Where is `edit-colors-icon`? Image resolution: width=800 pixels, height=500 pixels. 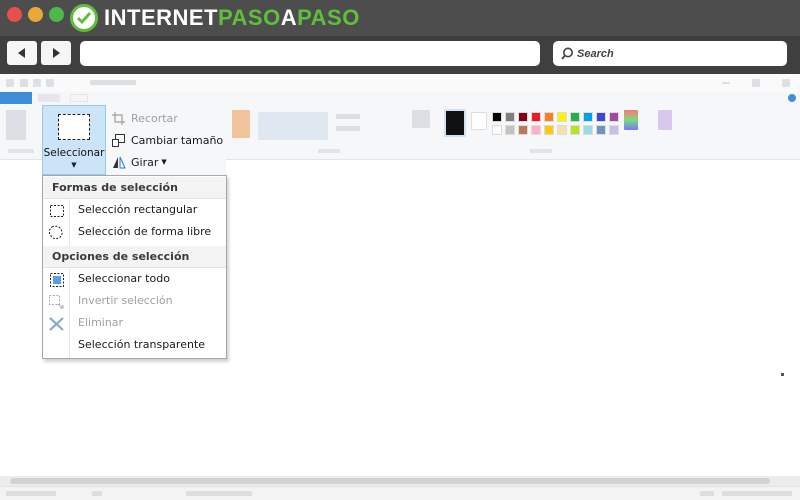 edit-colors-icon is located at coordinates (631, 120).